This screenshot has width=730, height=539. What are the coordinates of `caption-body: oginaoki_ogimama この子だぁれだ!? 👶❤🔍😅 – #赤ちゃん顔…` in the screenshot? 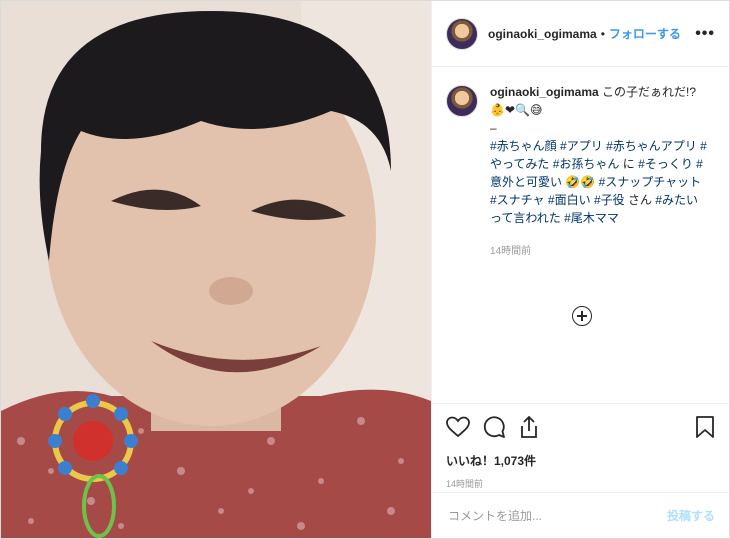 It's located at (600, 172).